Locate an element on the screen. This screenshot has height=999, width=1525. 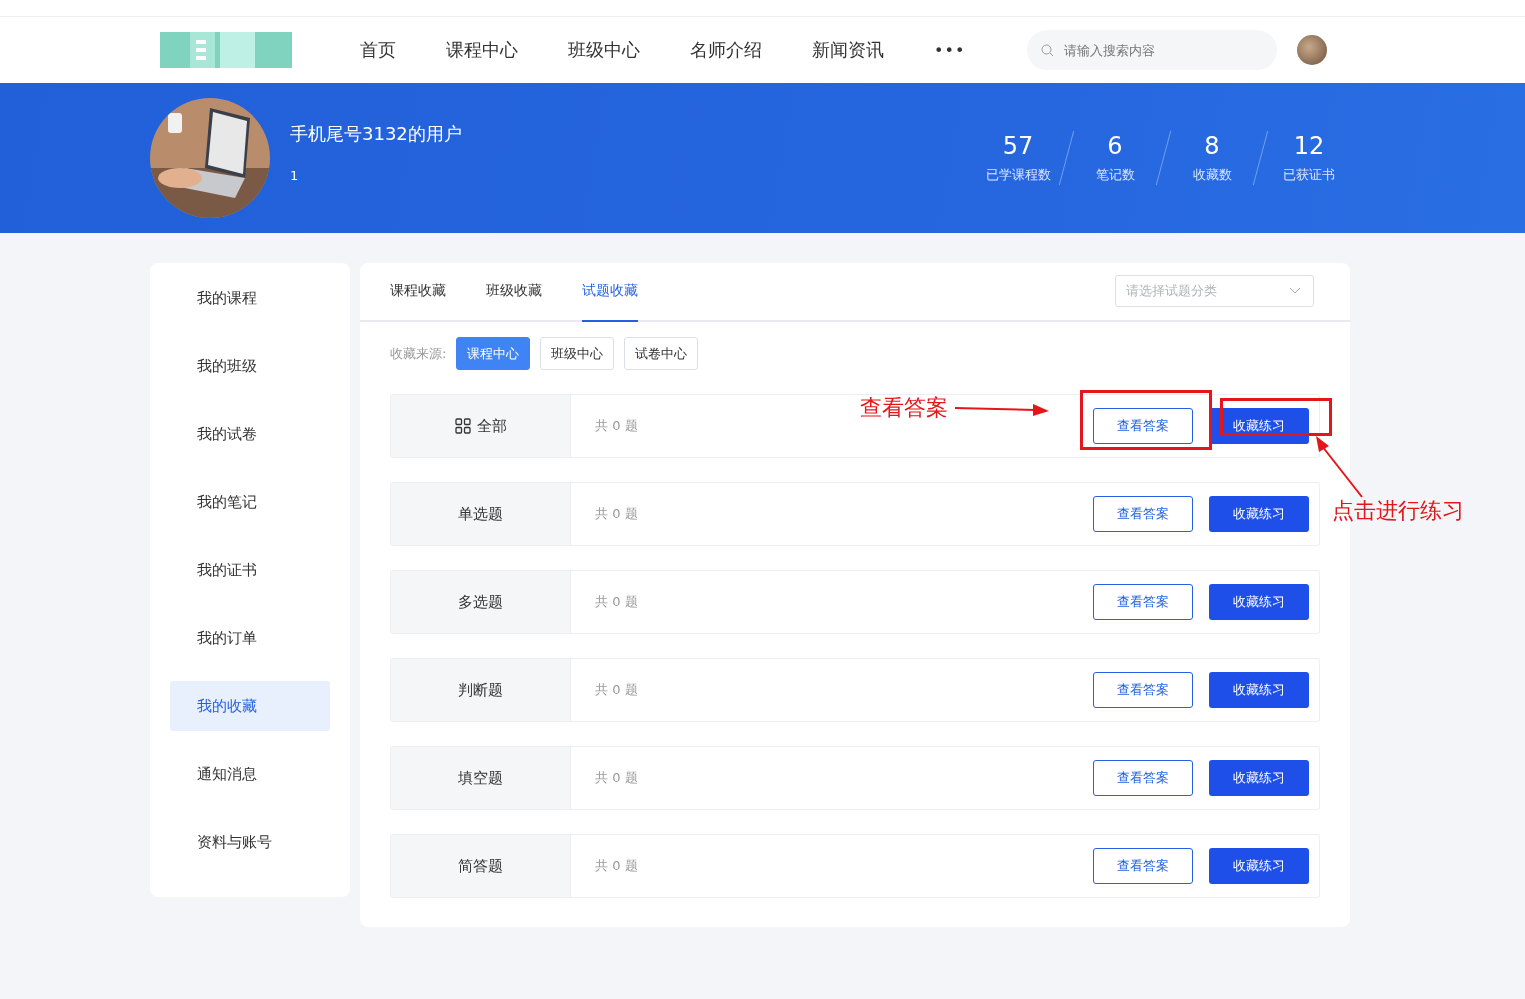
search-field: 请输入搜索内容 is located at coordinates (1152, 50).